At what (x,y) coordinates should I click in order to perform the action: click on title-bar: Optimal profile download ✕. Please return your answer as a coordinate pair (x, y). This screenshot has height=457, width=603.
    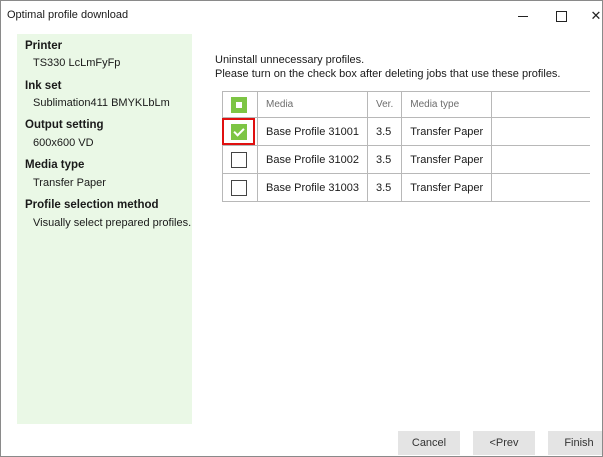
    Looking at the image, I should click on (301, 16).